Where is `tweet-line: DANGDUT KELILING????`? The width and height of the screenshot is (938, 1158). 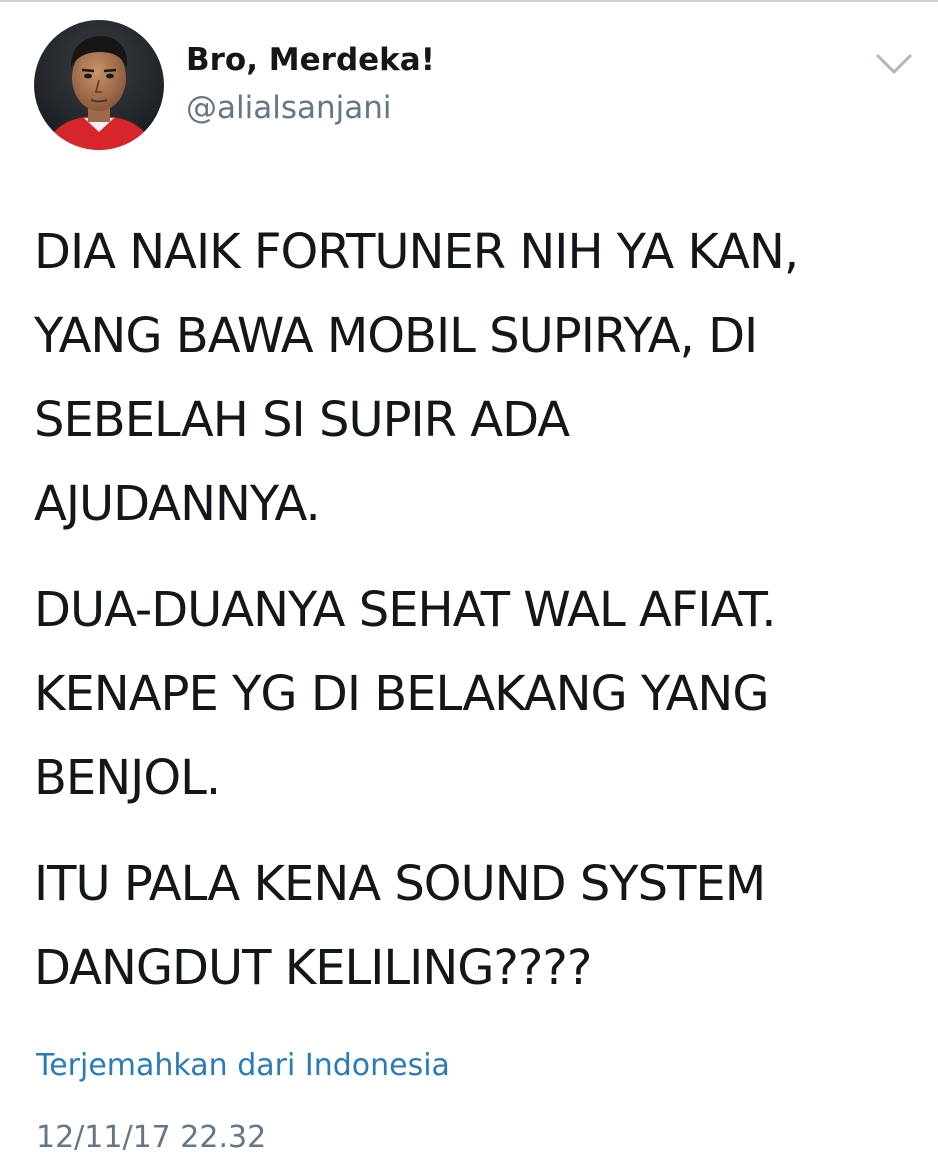 tweet-line: DANGDUT KELILING???? is located at coordinates (313, 968).